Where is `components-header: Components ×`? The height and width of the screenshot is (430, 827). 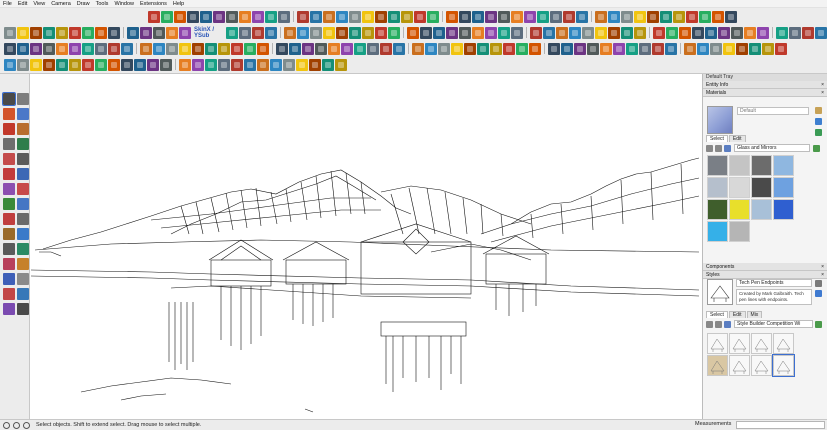
components-header: Components × is located at coordinates (765, 267).